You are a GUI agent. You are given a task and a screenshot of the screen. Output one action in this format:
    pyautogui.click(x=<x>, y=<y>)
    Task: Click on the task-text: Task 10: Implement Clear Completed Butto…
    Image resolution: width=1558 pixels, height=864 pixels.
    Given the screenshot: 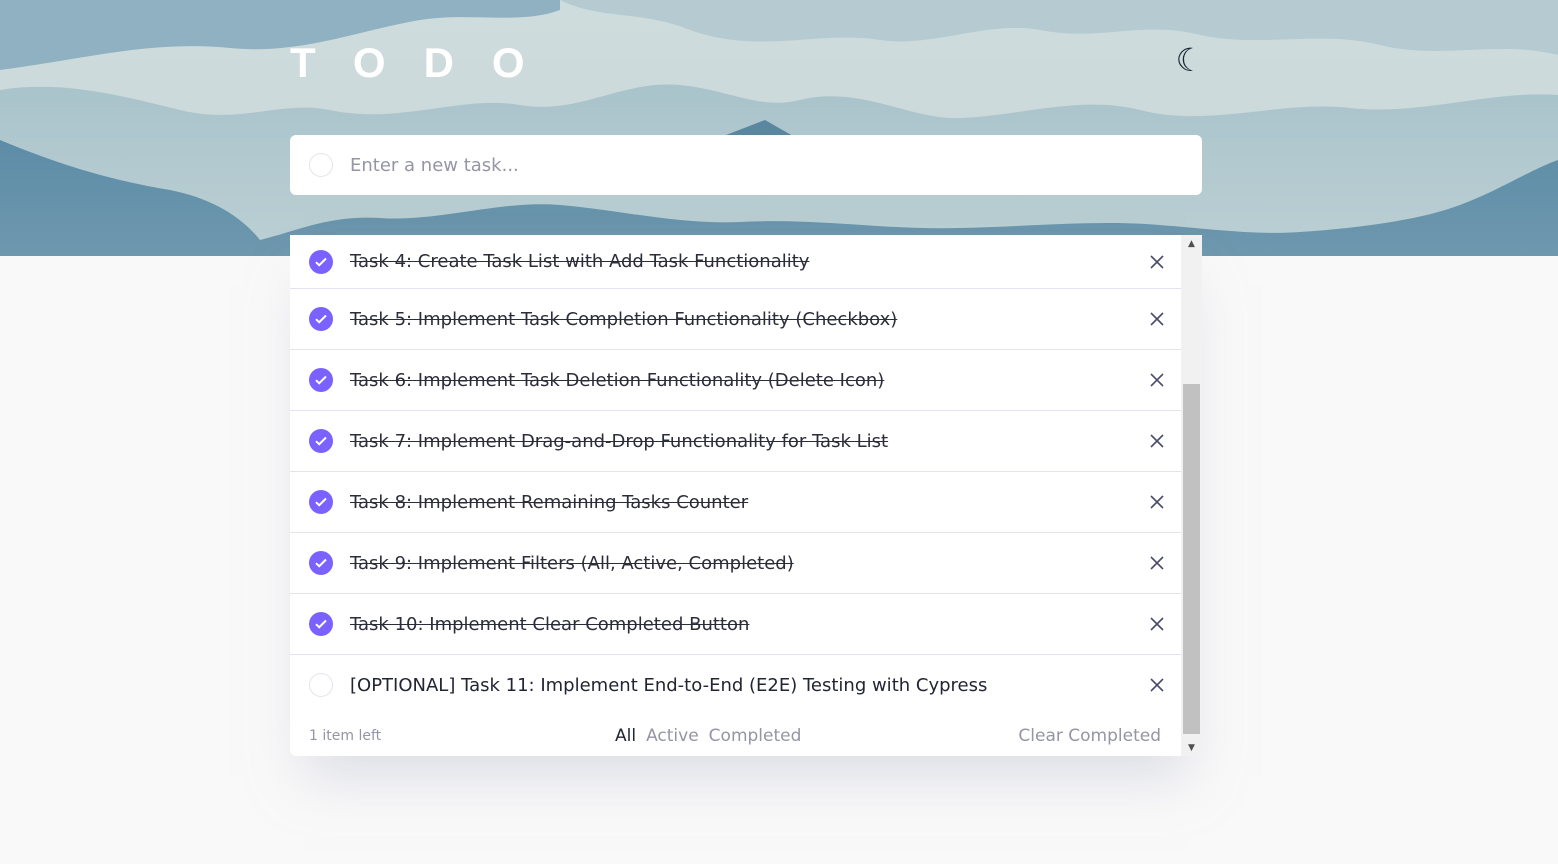 What is the action you would take?
    pyautogui.click(x=550, y=624)
    